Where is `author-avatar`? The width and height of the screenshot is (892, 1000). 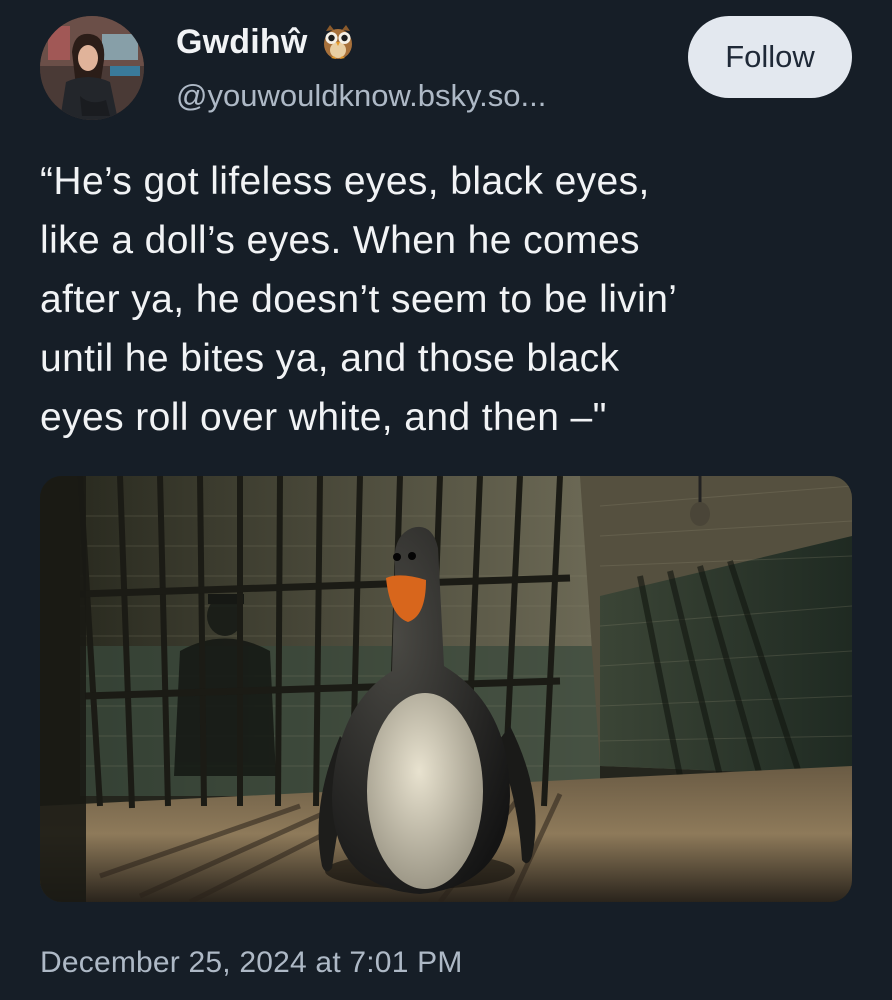 author-avatar is located at coordinates (92, 68).